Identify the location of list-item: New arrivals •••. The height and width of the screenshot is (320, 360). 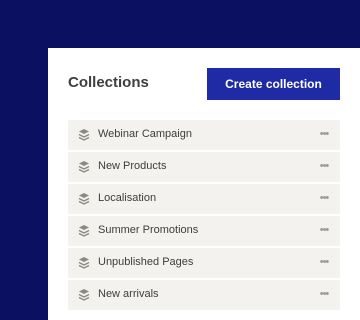
(204, 295).